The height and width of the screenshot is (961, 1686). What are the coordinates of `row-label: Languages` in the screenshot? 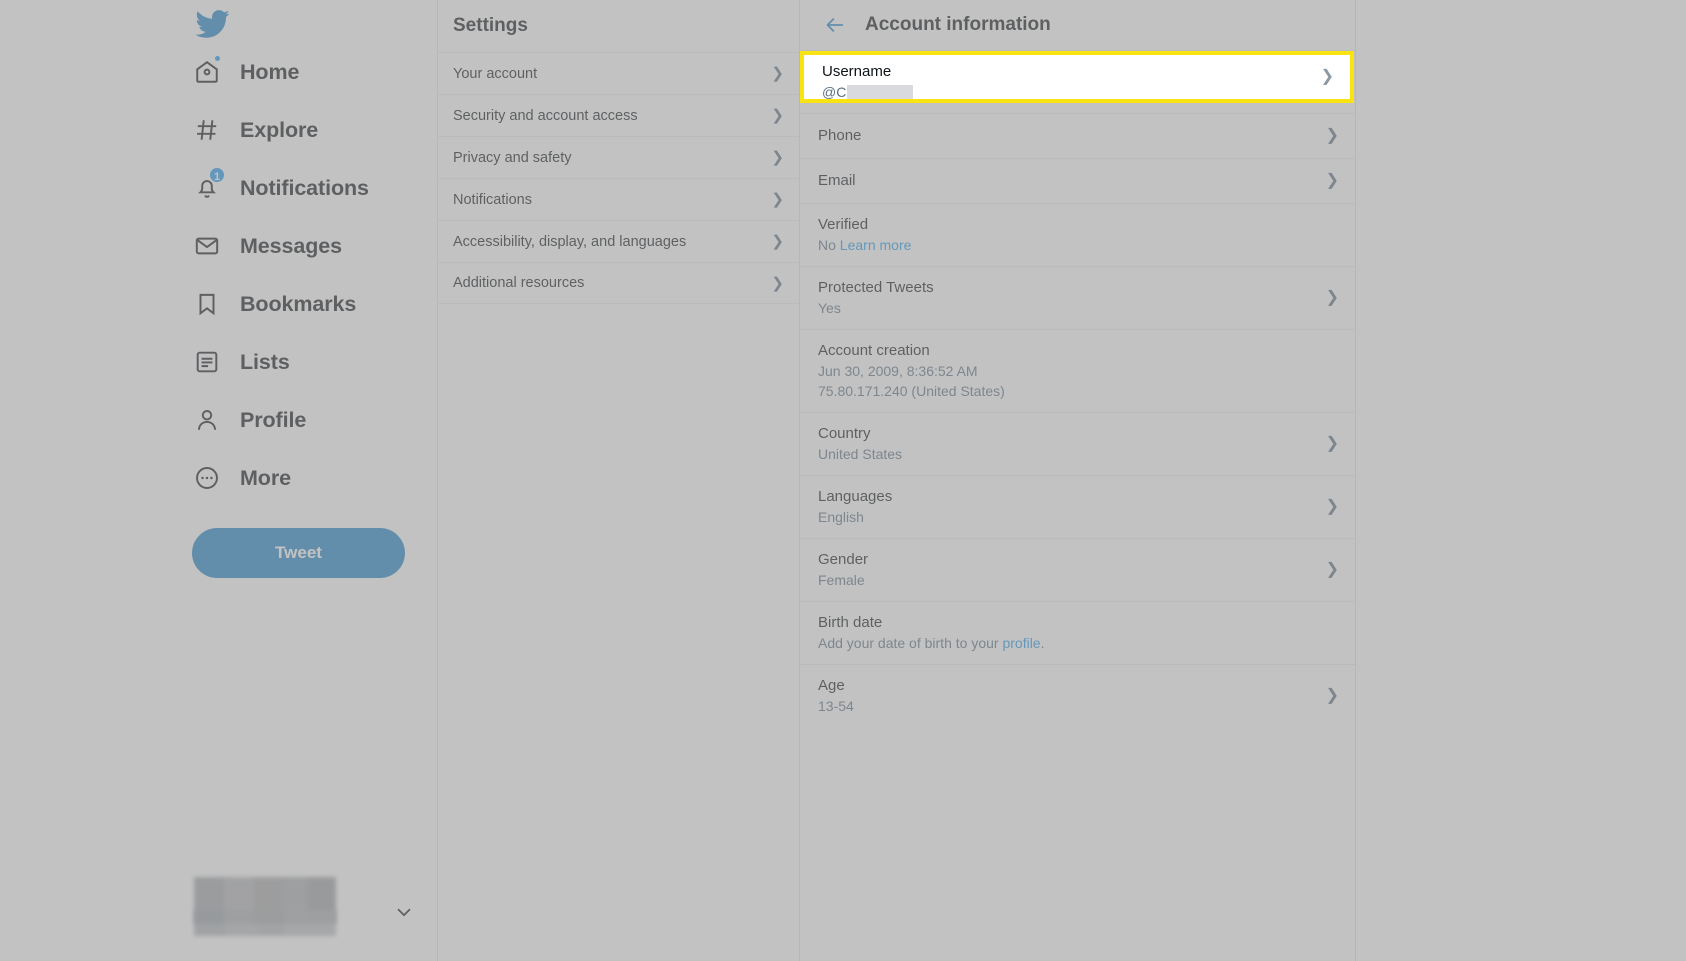 It's located at (855, 496).